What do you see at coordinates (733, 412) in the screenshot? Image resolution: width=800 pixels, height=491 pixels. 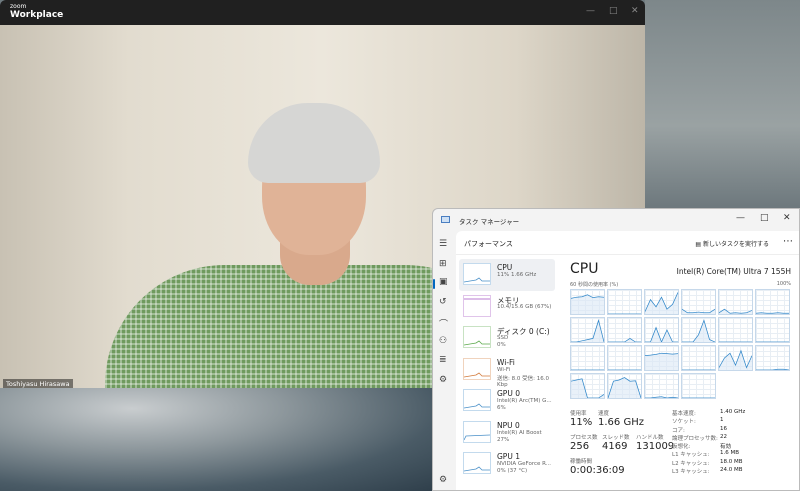 I see `spec-value: 1.40 GHz` at bounding box center [733, 412].